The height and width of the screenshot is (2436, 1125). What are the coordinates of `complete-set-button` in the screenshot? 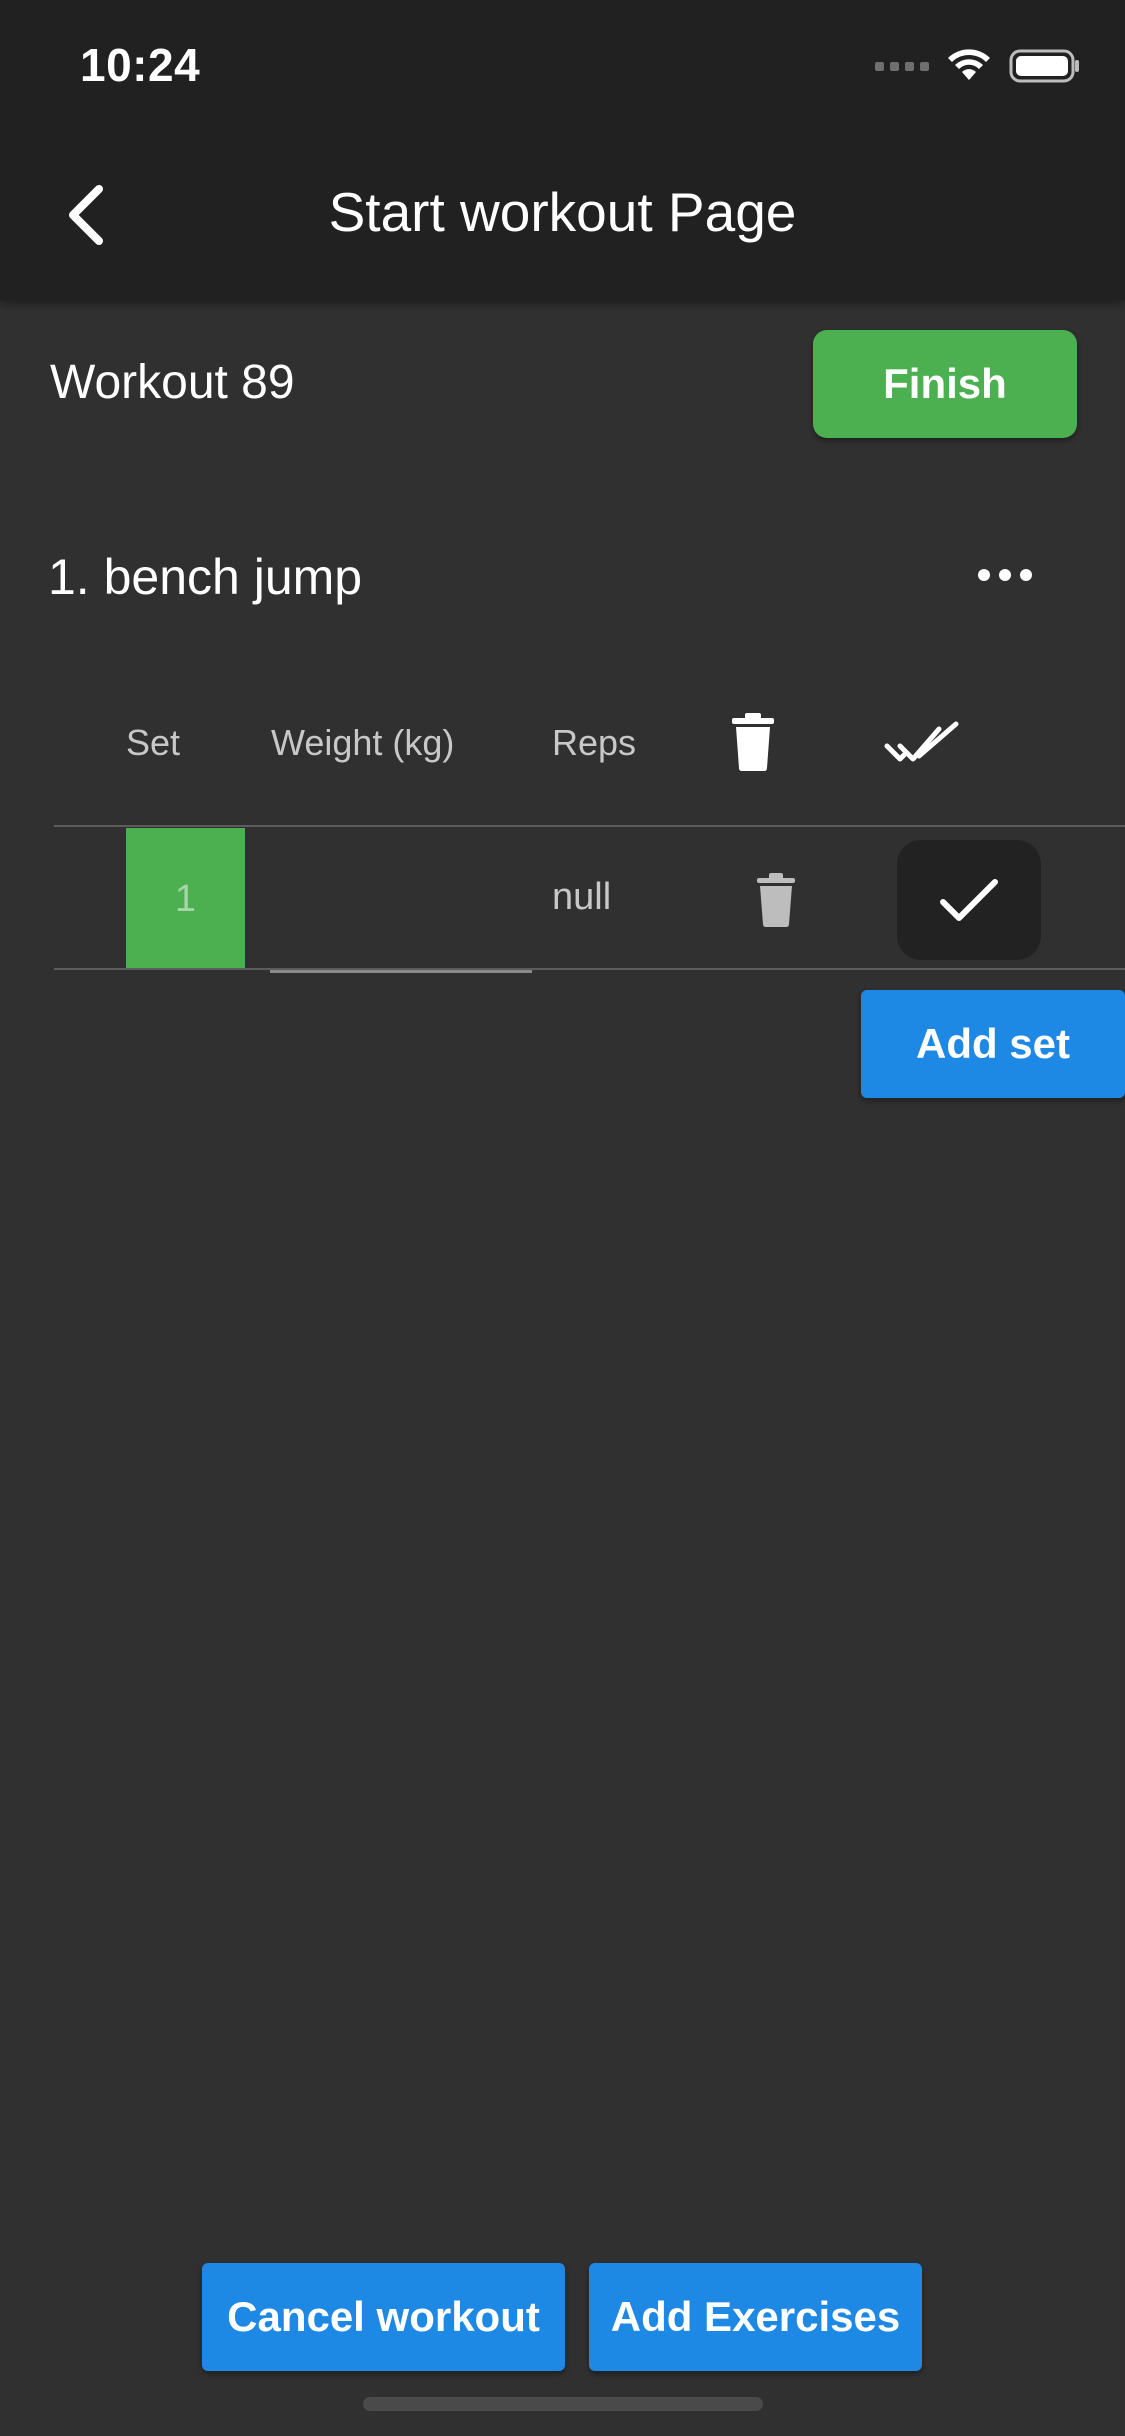 It's located at (969, 900).